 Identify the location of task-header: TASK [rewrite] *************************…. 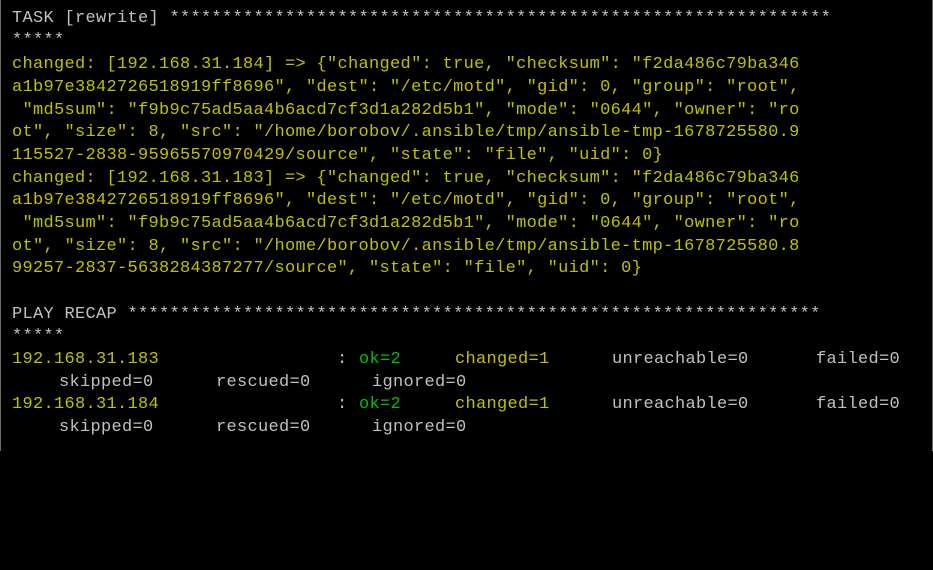
(422, 18).